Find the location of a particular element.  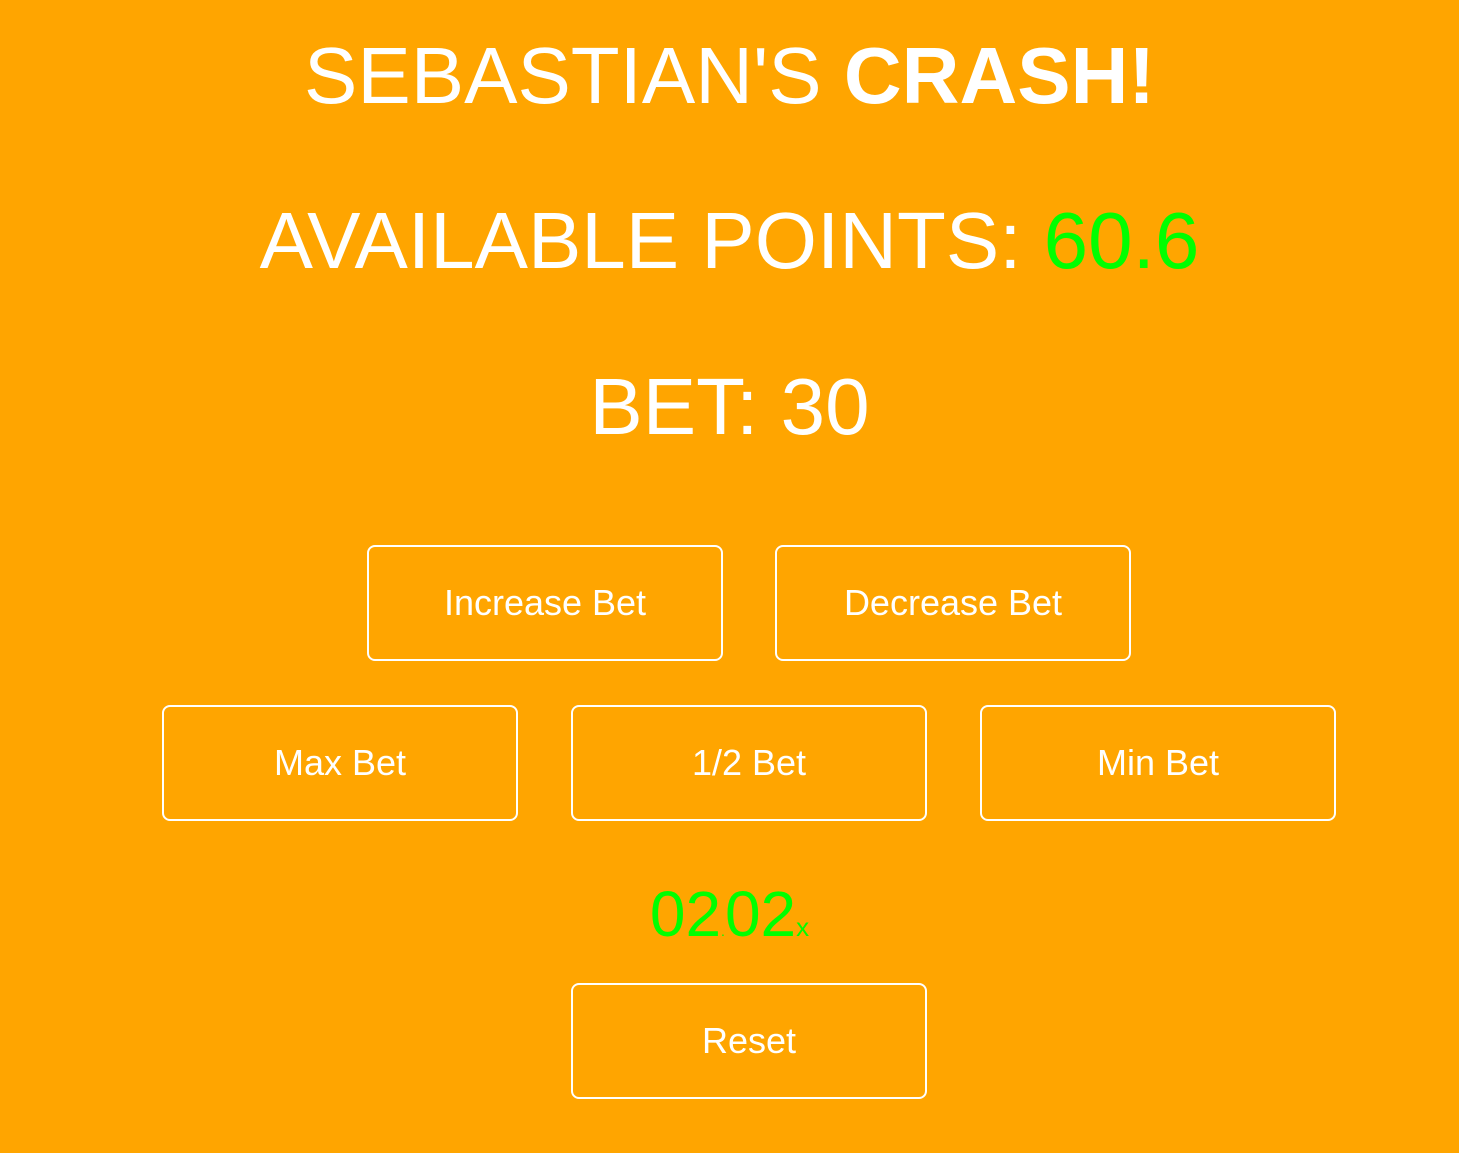

max-bet-button: Max Bet is located at coordinates (340, 763).